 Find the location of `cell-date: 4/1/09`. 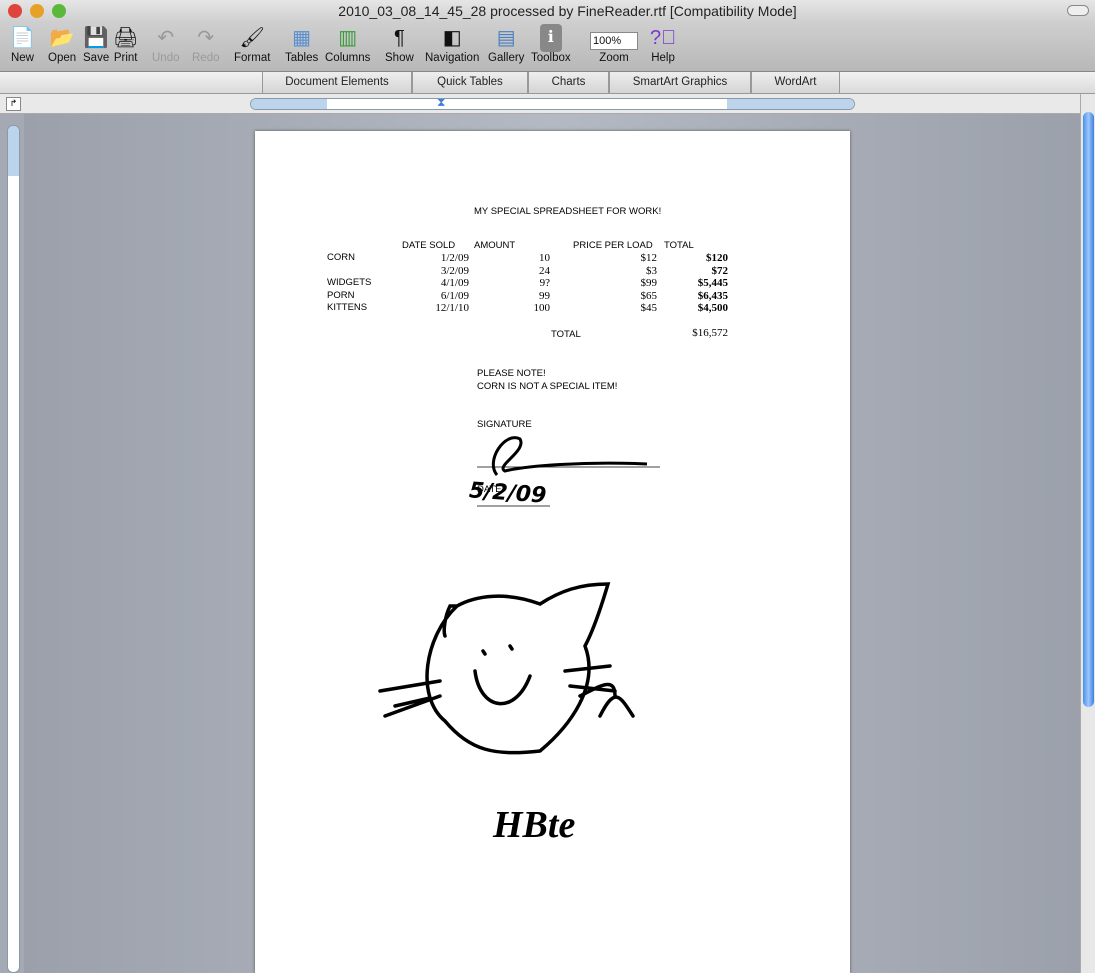

cell-date: 4/1/09 is located at coordinates (454, 283).